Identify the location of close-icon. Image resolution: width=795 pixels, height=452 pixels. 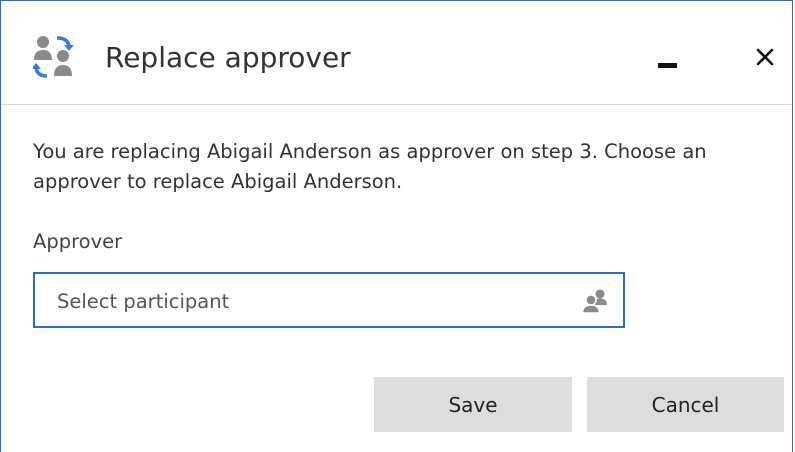
(765, 57).